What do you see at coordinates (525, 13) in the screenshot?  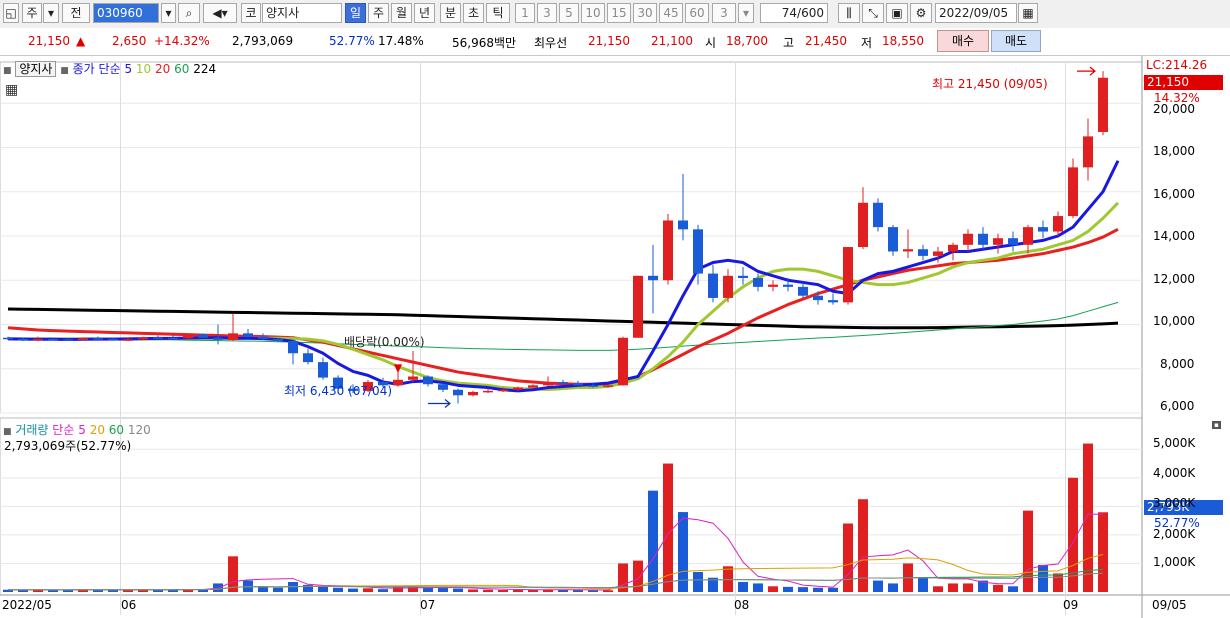 I see `interval-1: 1` at bounding box center [525, 13].